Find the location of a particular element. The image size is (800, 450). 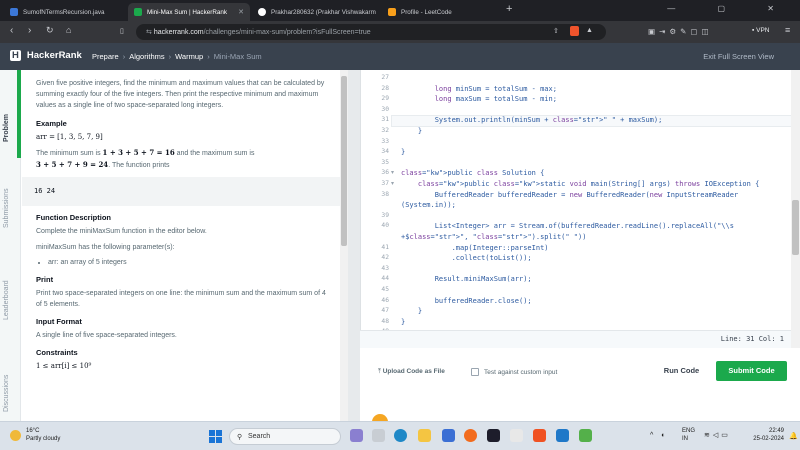

home-icon: ⌂ is located at coordinates (68, 30).